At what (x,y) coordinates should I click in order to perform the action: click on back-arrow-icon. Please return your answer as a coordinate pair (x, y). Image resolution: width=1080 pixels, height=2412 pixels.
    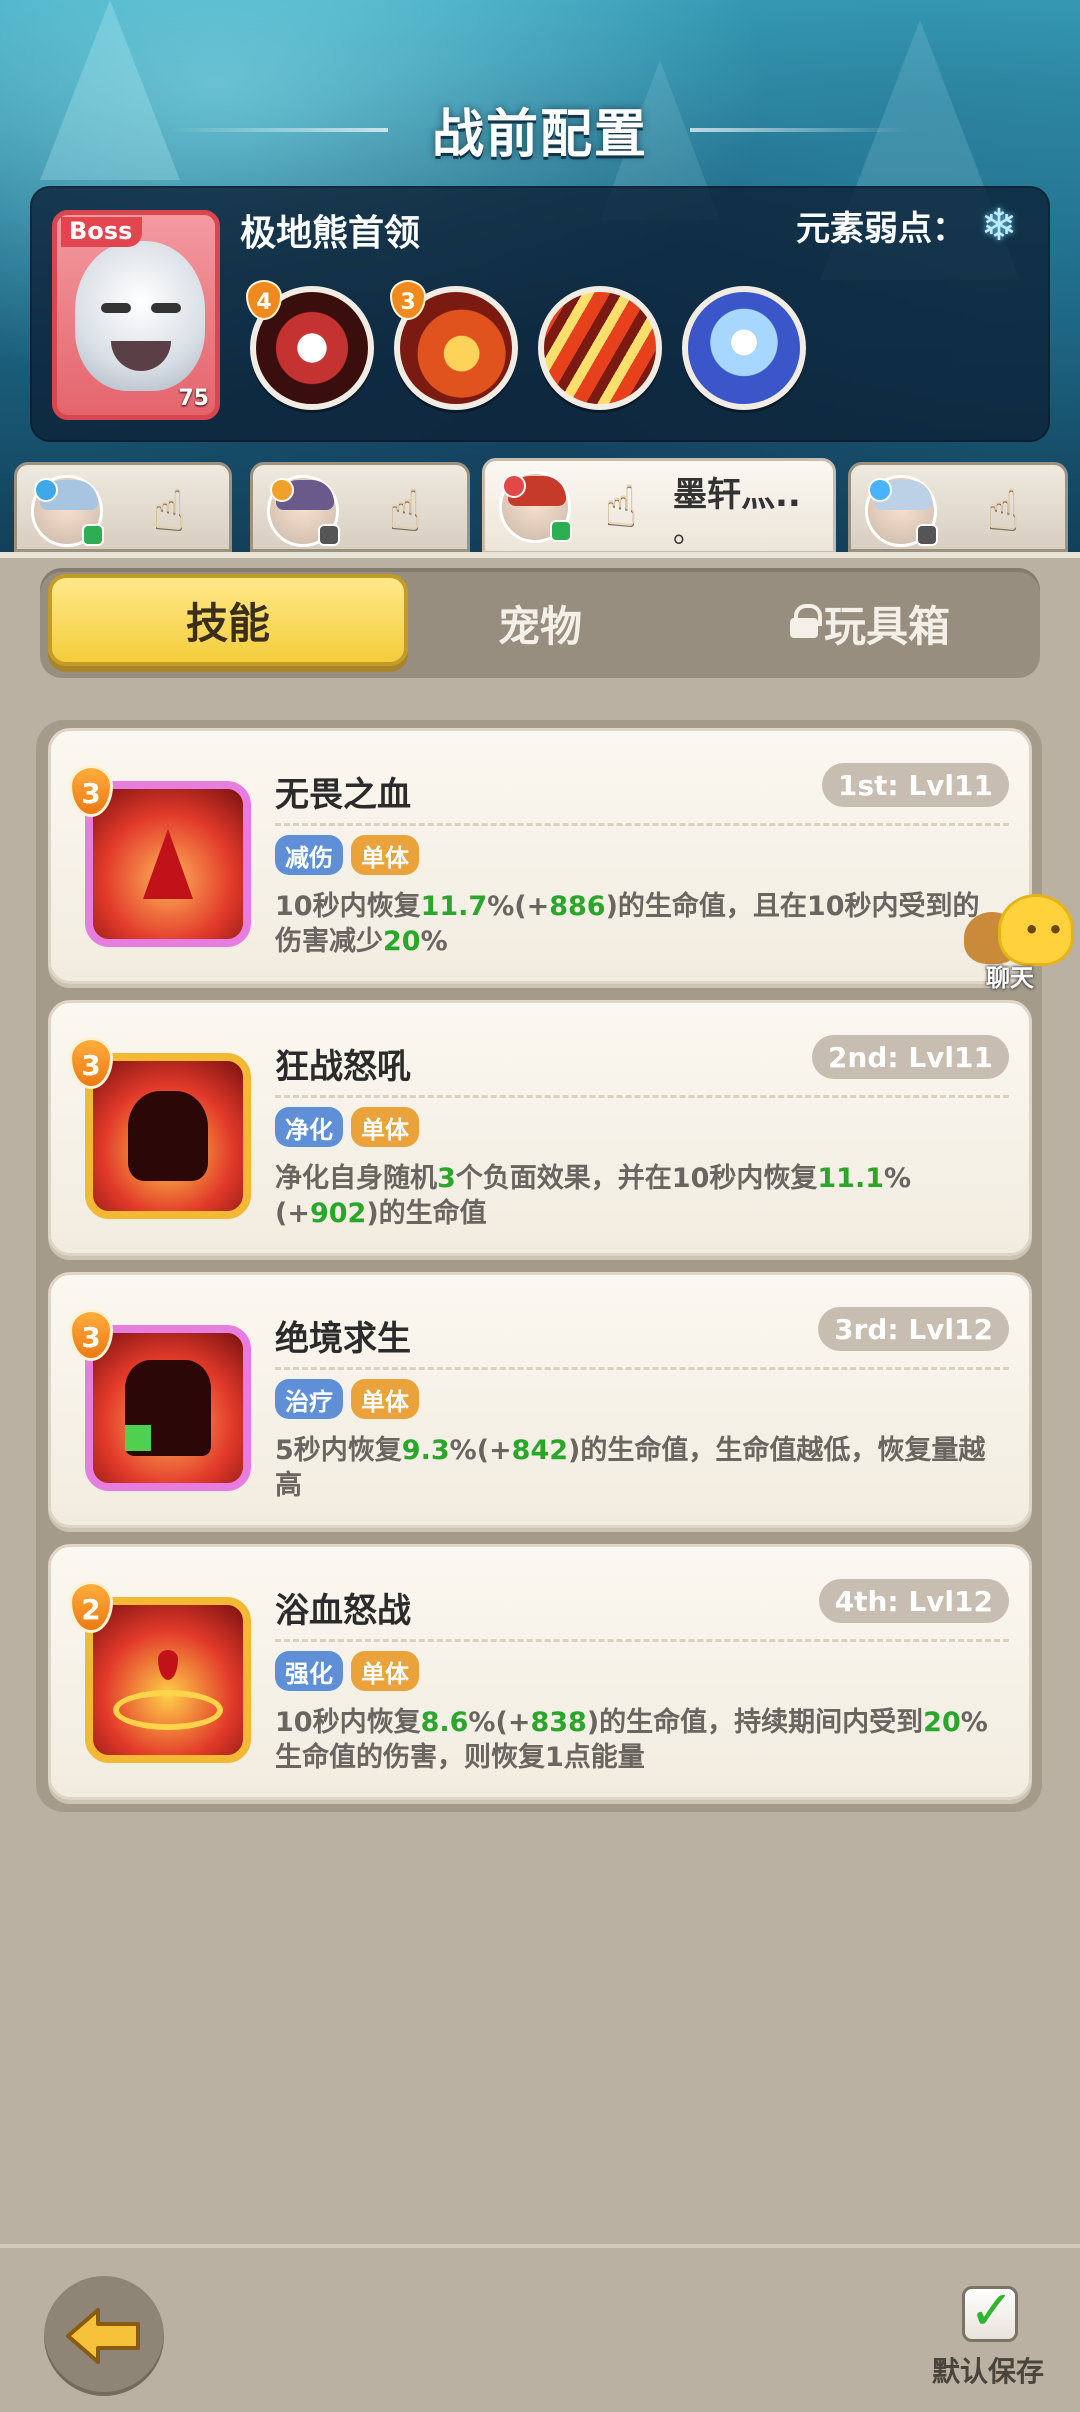
    Looking at the image, I should click on (103, 2336).